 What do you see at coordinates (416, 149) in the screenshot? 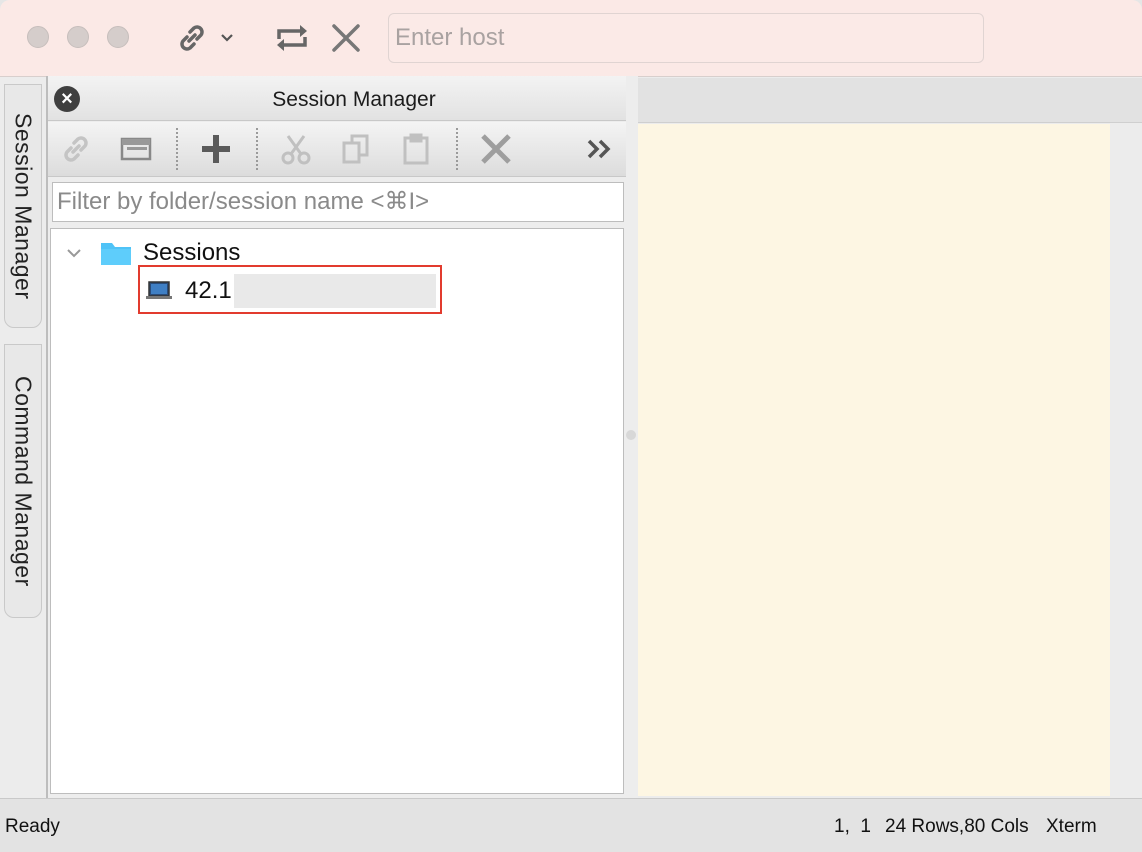
I see `paste-icon` at bounding box center [416, 149].